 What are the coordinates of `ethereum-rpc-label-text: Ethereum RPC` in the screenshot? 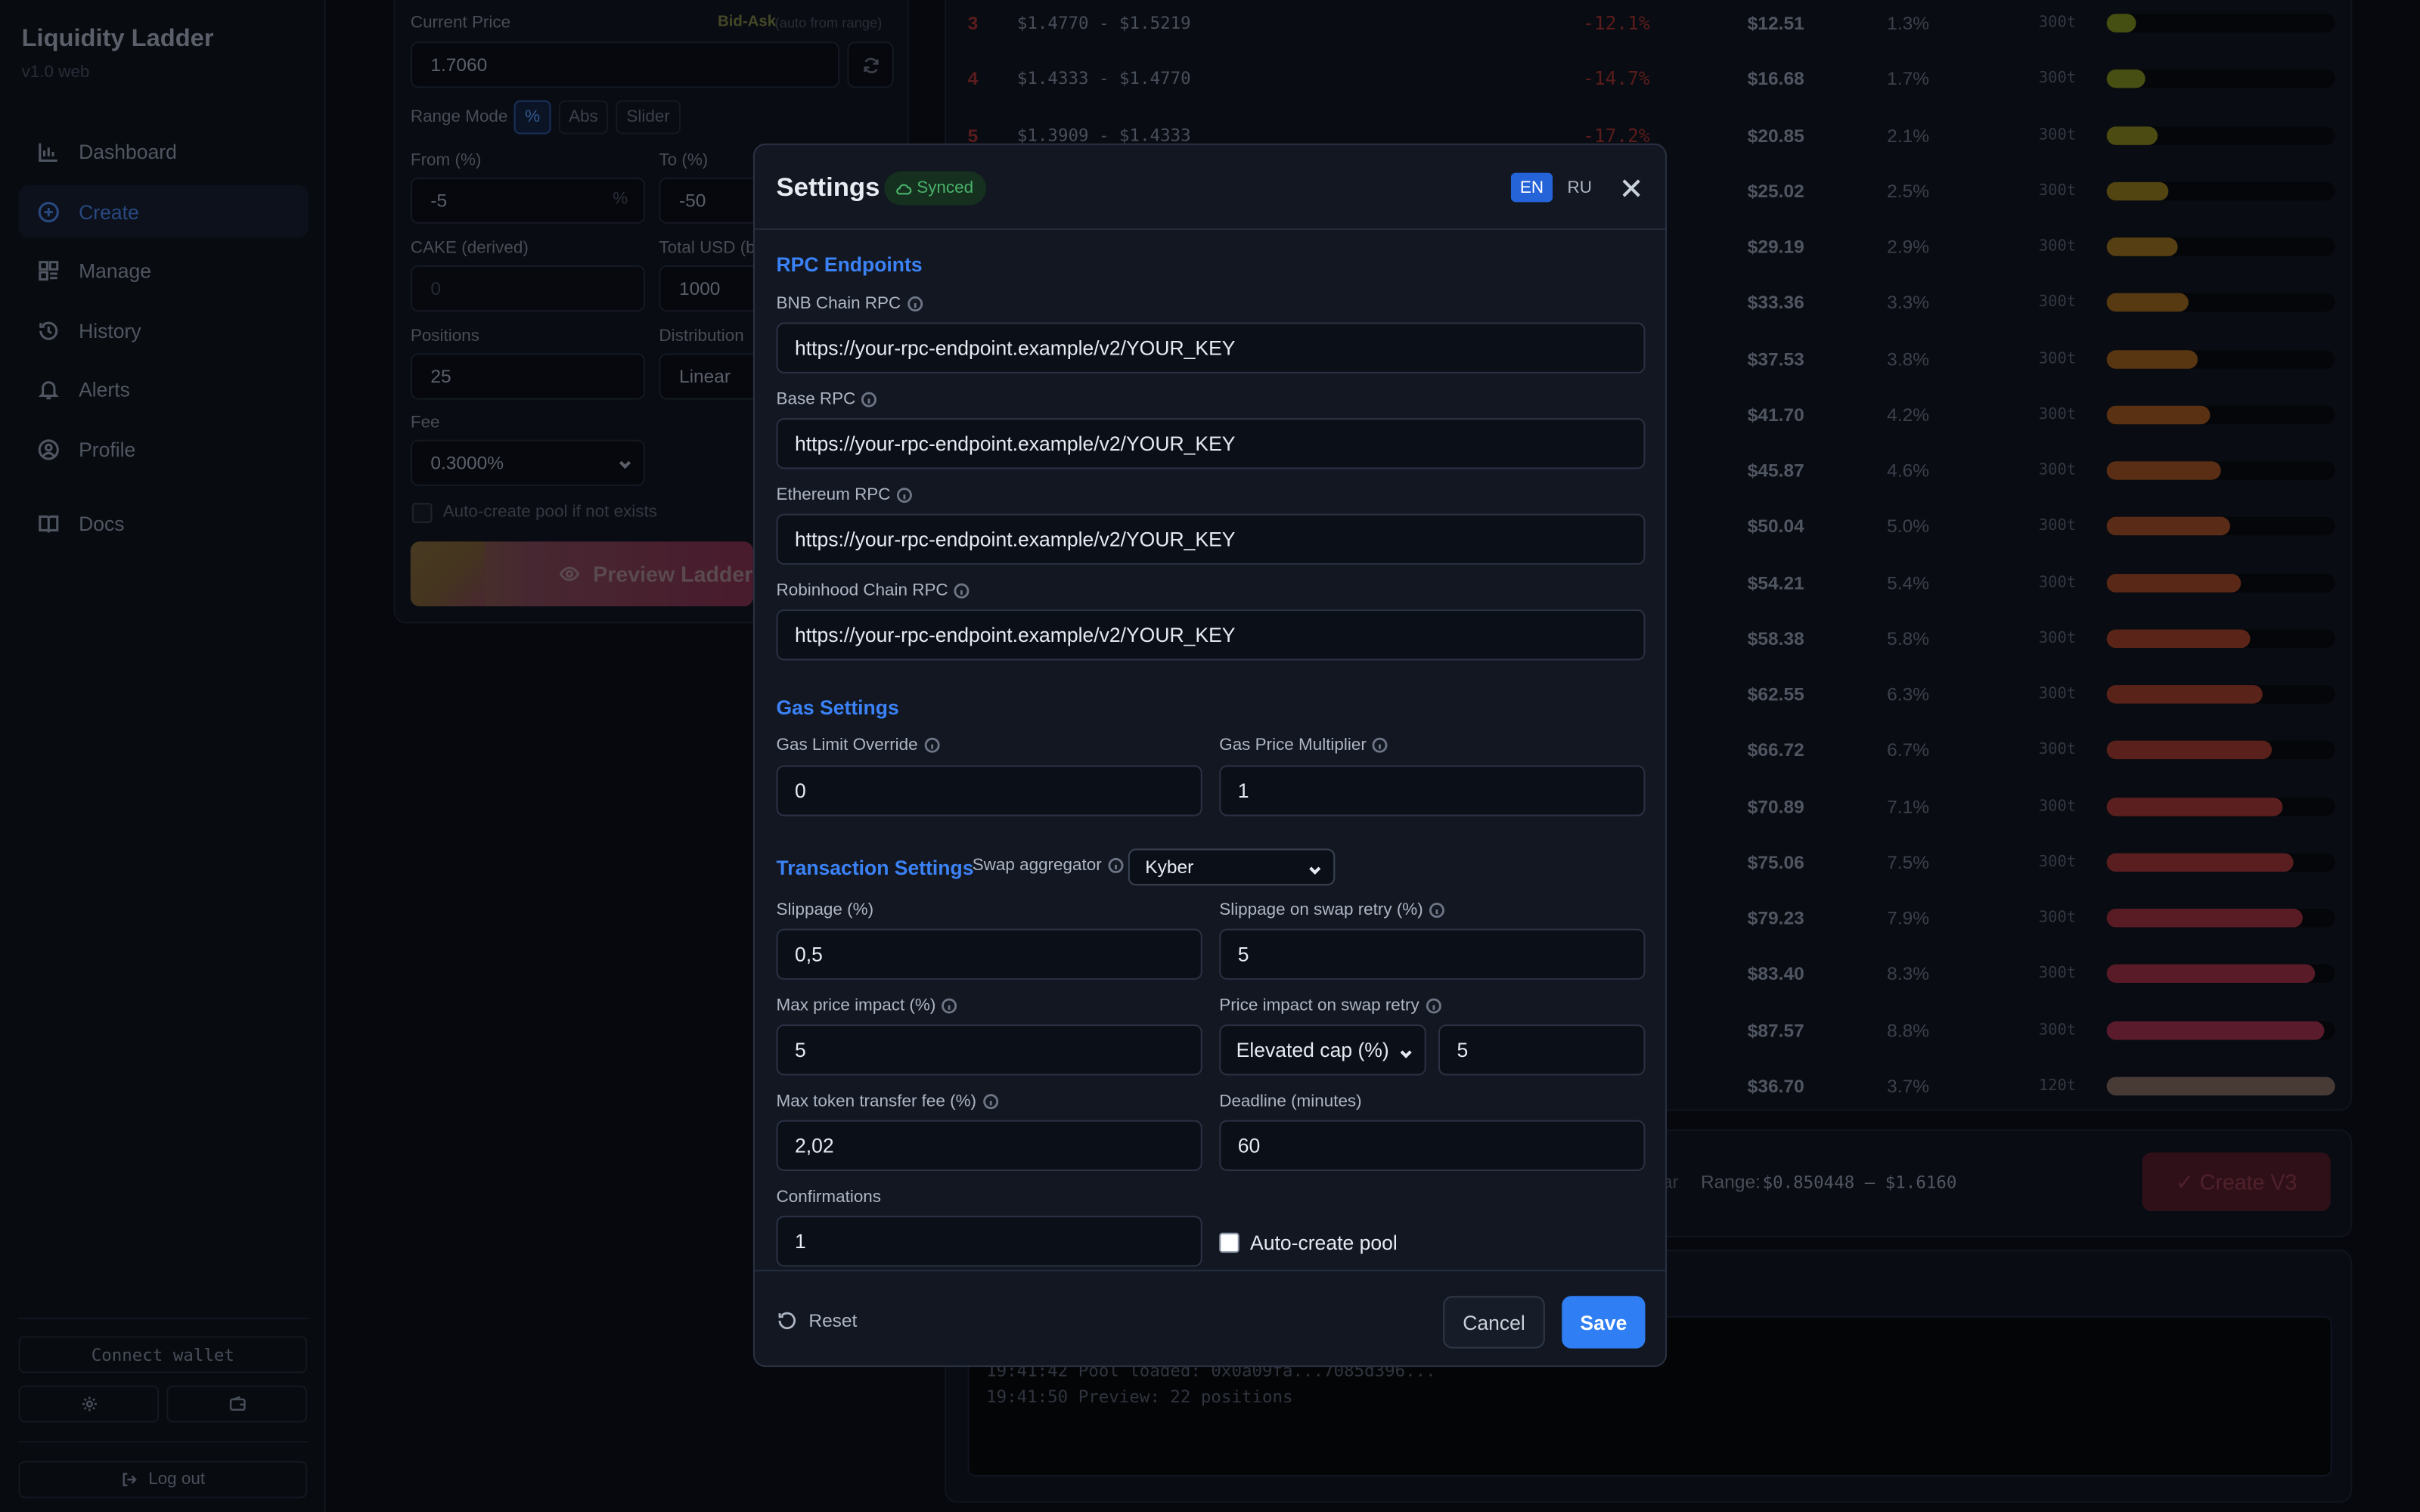 It's located at (834, 495).